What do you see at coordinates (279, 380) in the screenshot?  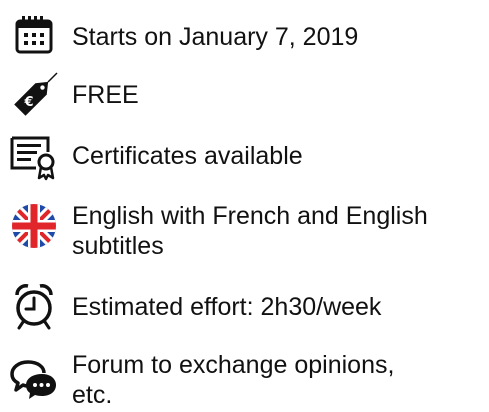 I see `forum-text: Forum to exchange opinions, etc.` at bounding box center [279, 380].